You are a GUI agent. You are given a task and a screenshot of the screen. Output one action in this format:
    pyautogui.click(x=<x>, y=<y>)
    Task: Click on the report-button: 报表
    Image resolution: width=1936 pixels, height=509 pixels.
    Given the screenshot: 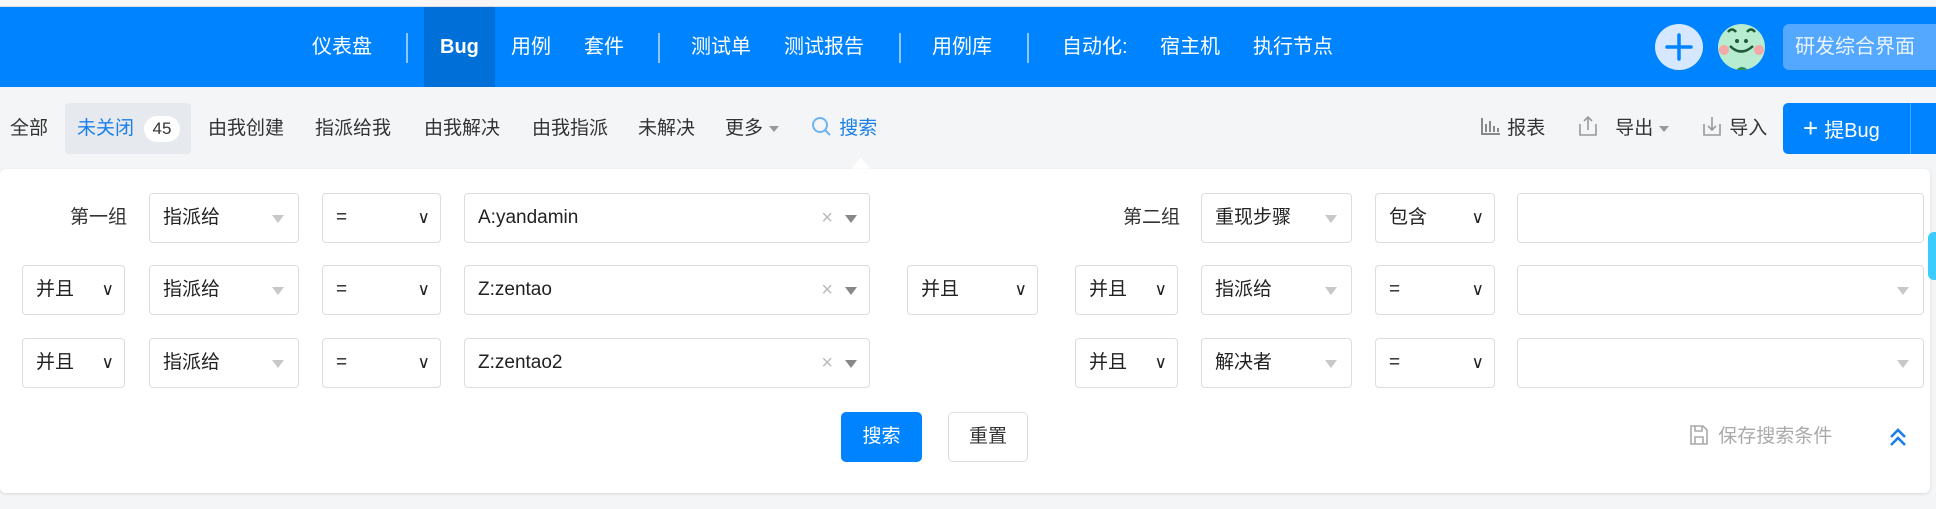 What is the action you would take?
    pyautogui.click(x=1512, y=128)
    